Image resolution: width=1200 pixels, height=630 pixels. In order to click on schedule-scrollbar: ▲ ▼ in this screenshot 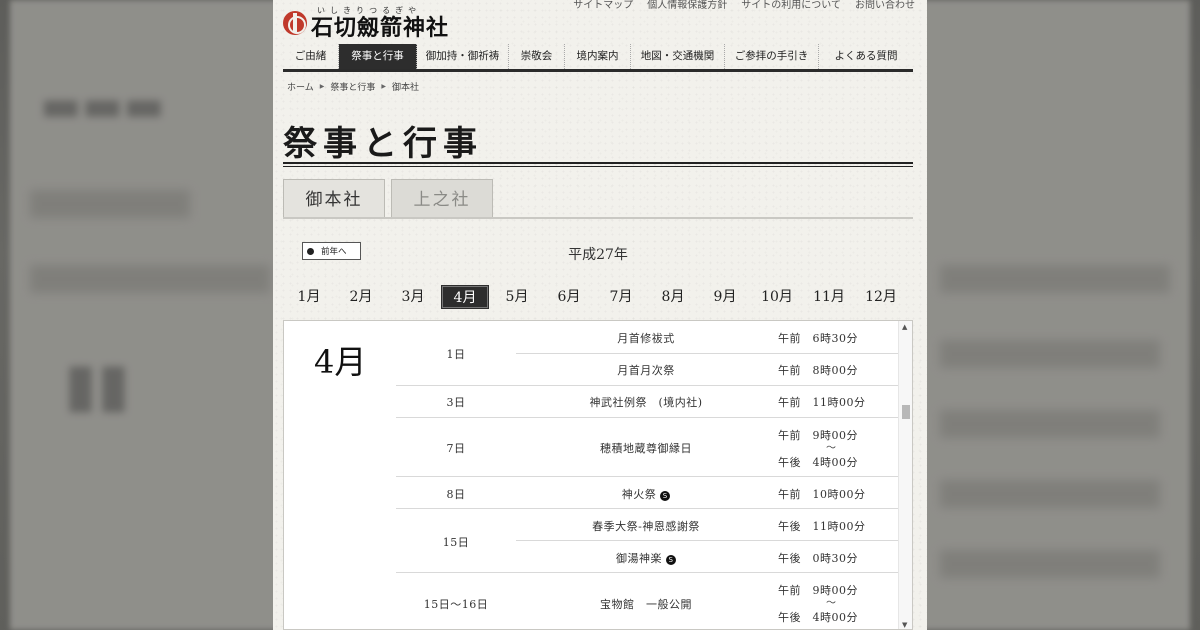, I will do `click(905, 475)`.